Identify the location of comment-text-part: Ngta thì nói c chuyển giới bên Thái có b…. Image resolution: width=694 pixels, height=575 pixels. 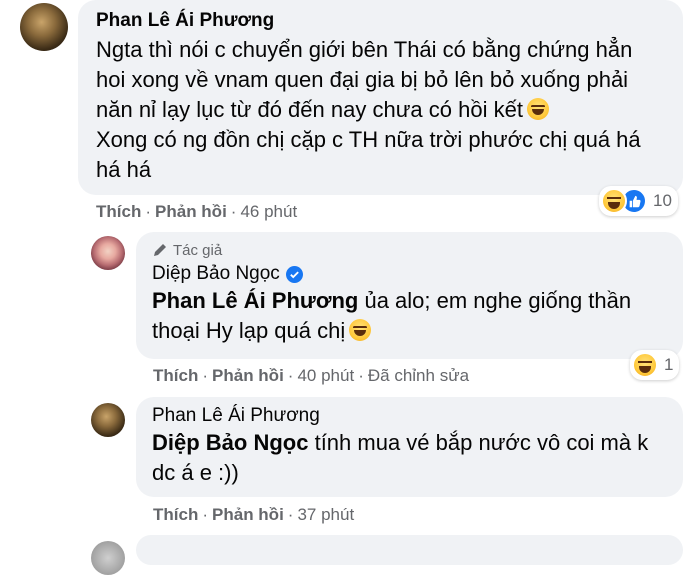
(364, 79).